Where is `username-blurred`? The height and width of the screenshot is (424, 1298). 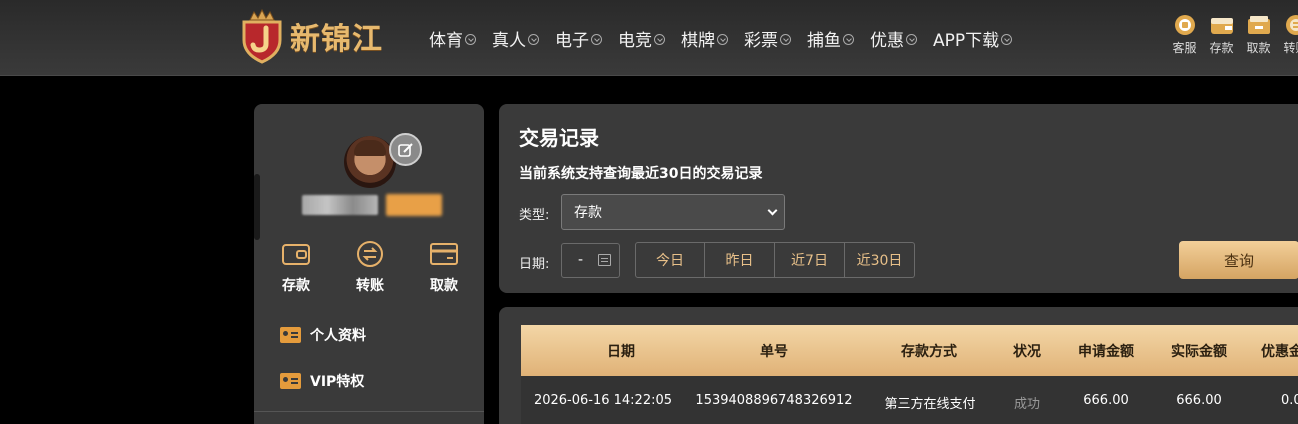 username-blurred is located at coordinates (340, 205).